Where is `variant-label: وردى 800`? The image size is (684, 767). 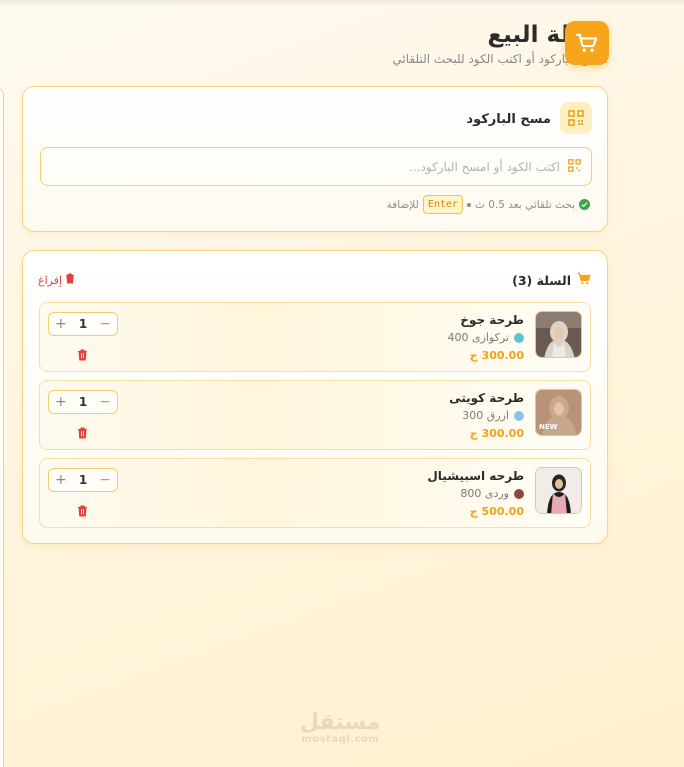 variant-label: وردى 800 is located at coordinates (484, 493).